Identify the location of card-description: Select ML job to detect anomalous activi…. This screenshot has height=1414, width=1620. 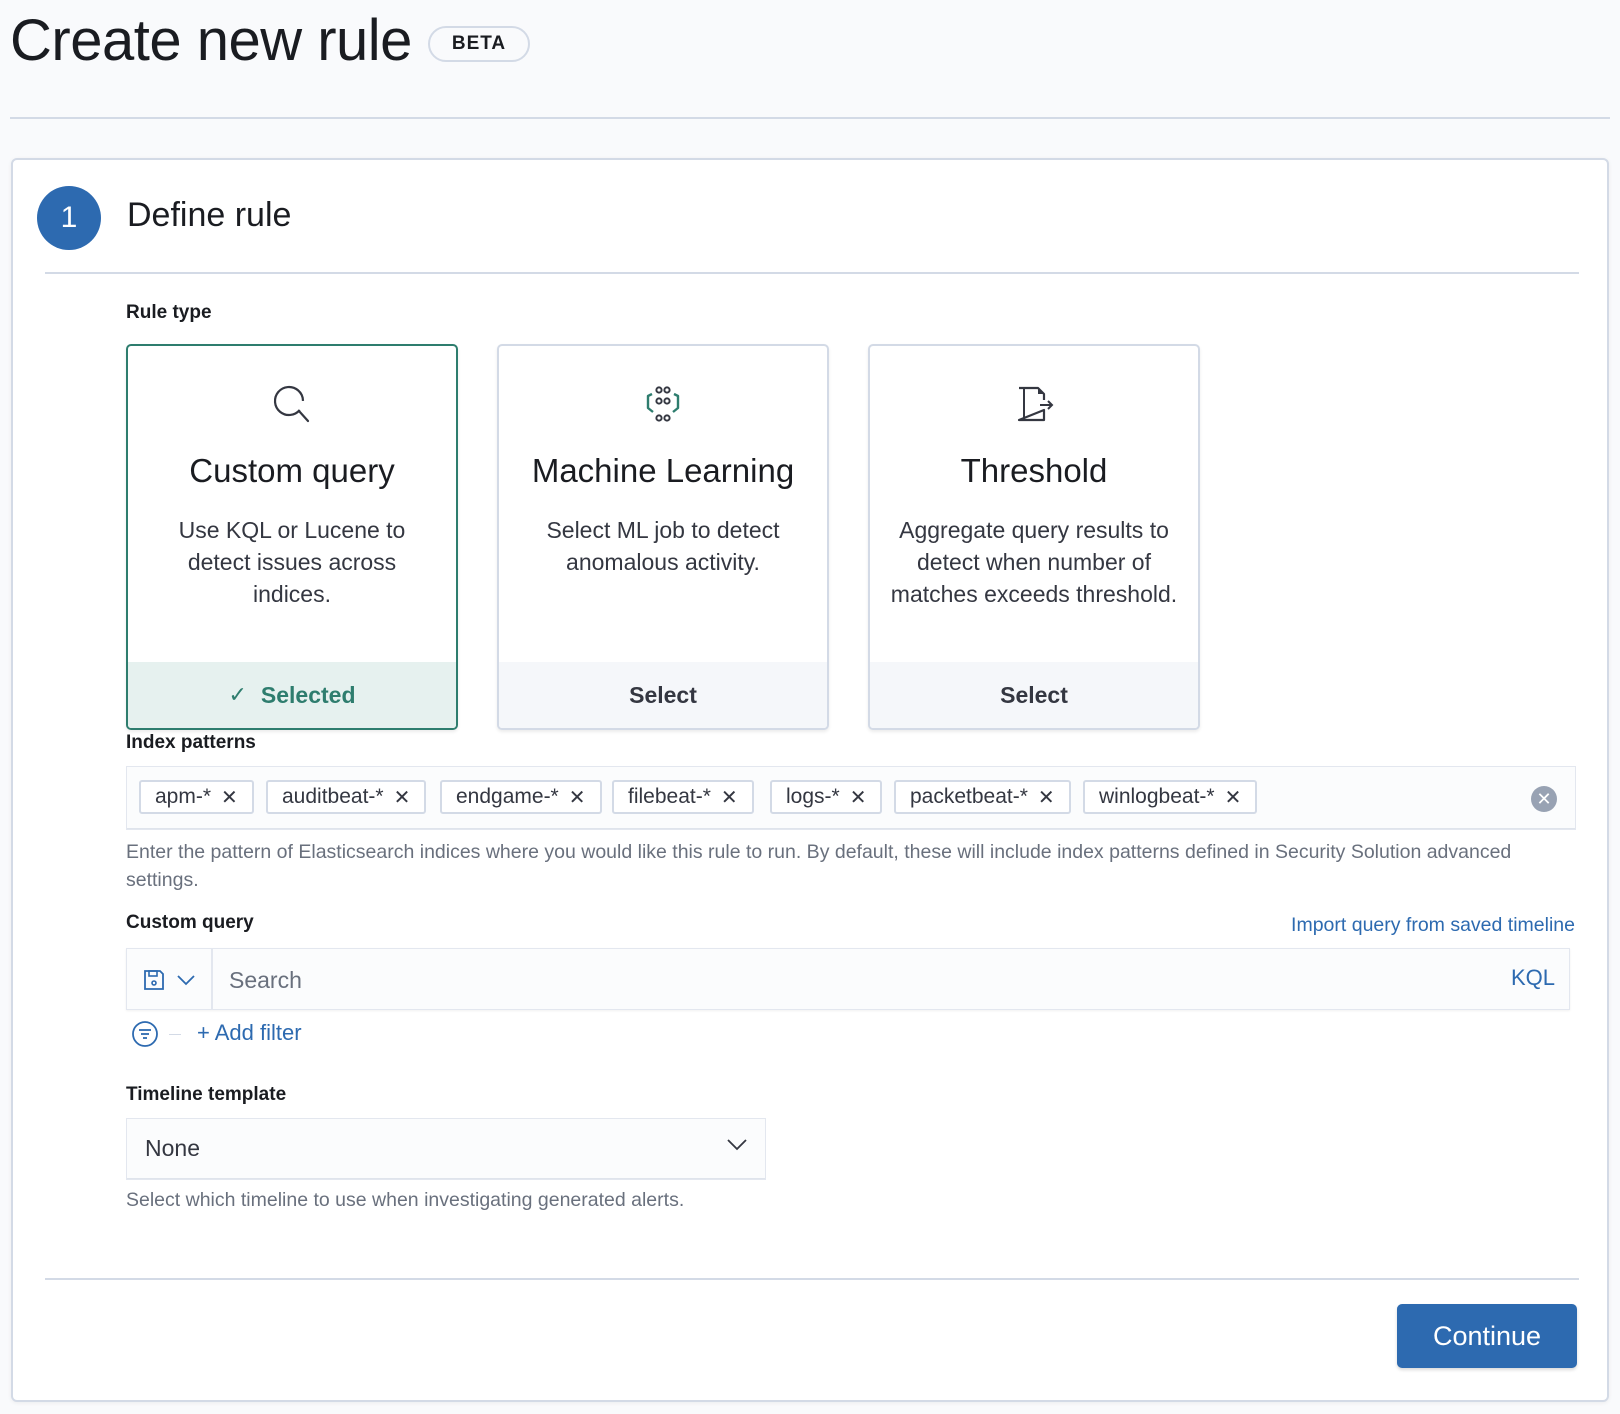
(663, 546).